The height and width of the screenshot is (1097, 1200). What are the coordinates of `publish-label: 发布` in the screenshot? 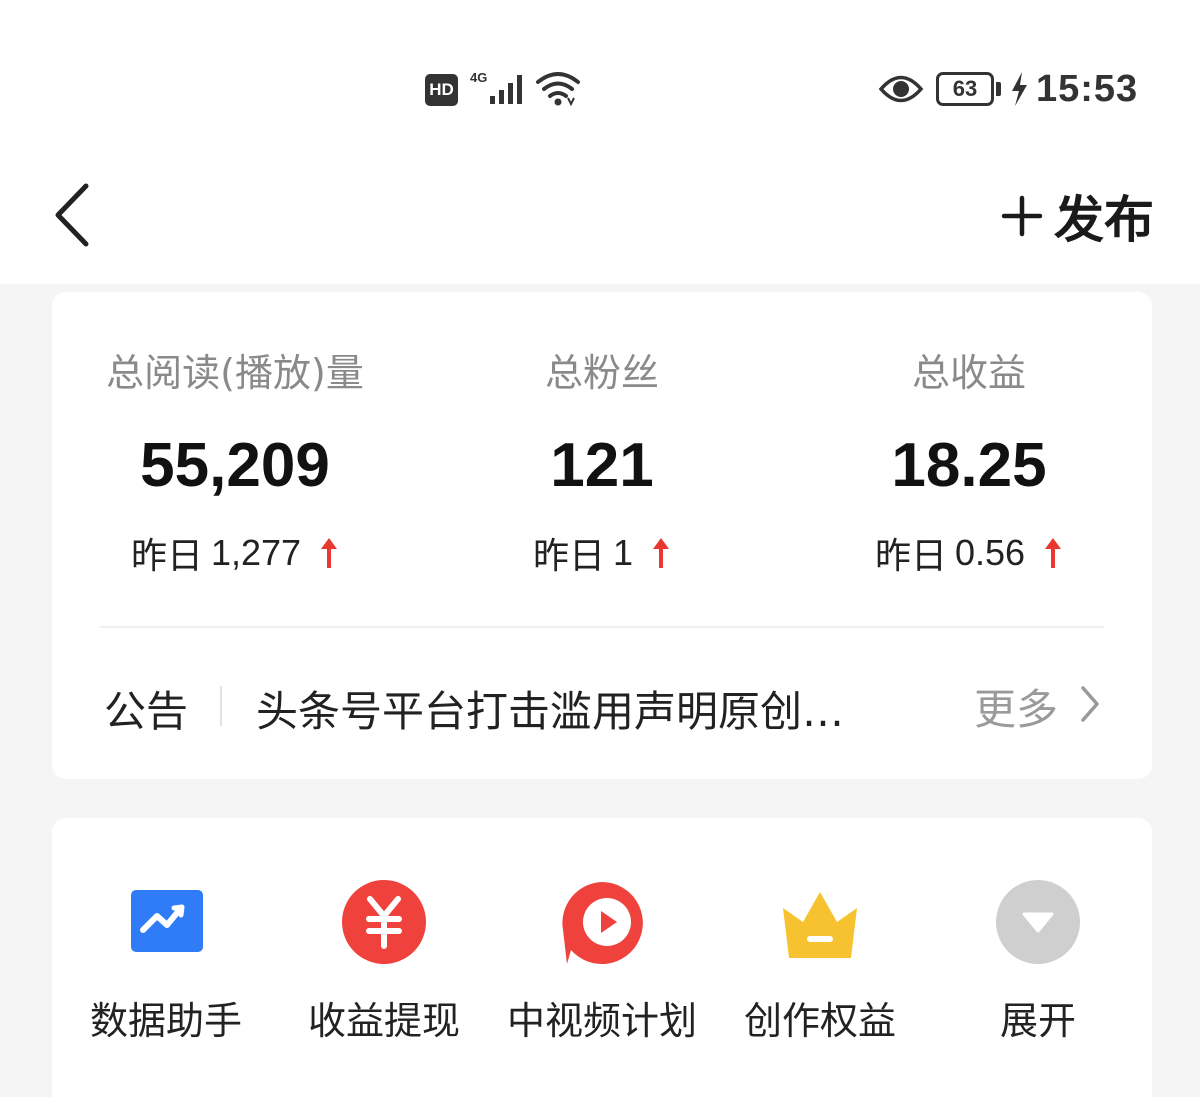 It's located at (1104, 220).